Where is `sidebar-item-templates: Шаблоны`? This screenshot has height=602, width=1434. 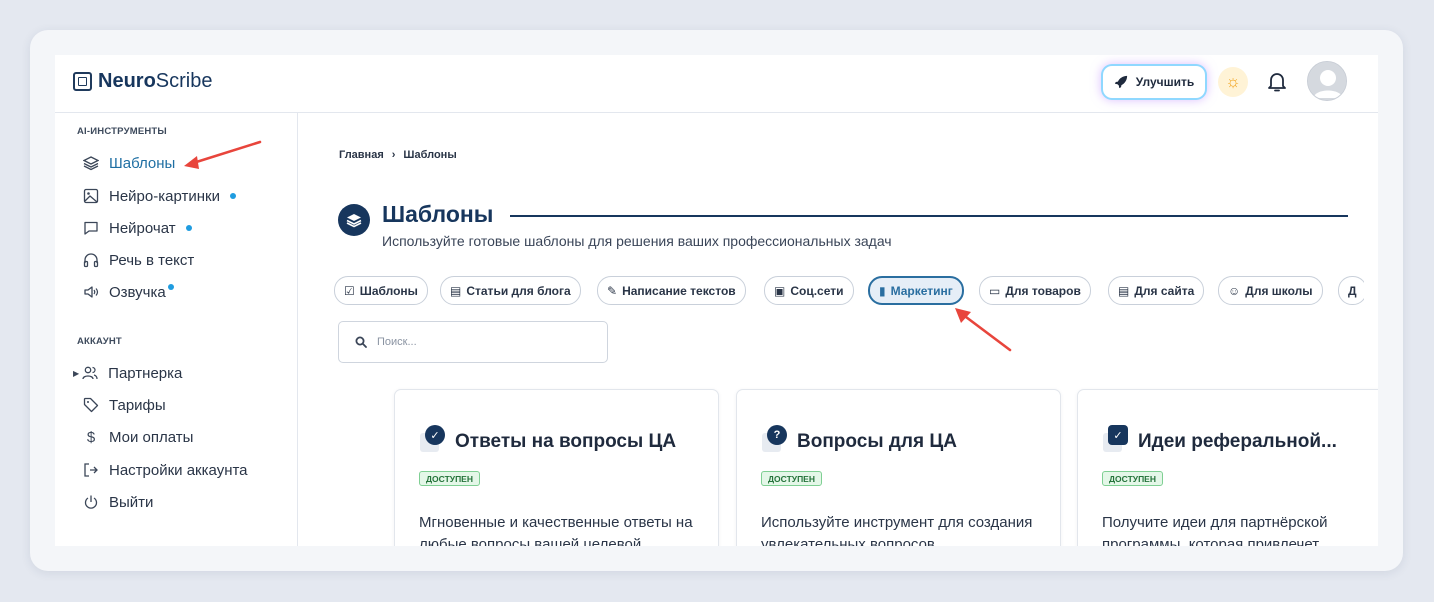 sidebar-item-templates: Шаблоны is located at coordinates (129, 163).